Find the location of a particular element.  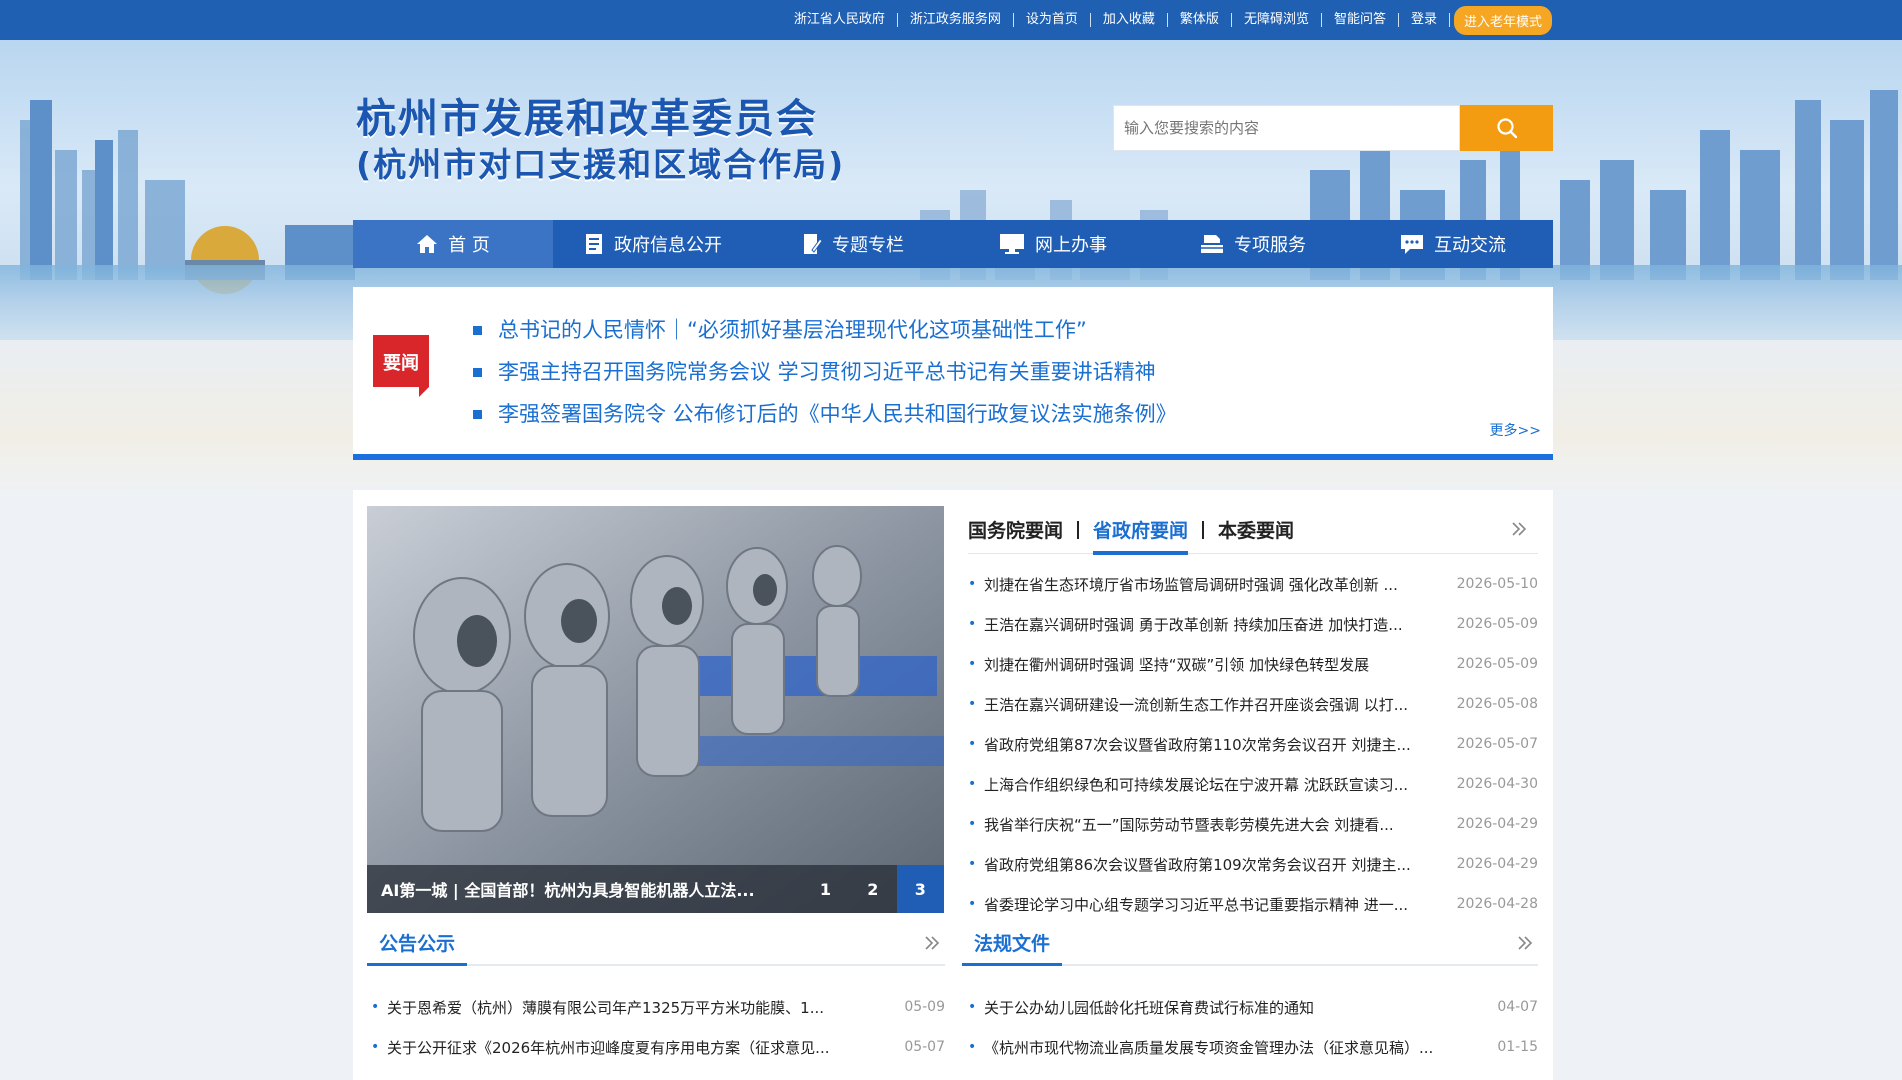

regulation-item: • 关于公办幼儿园低龄化托班保育费试行标准的通知 04-07 is located at coordinates (1253, 1007).